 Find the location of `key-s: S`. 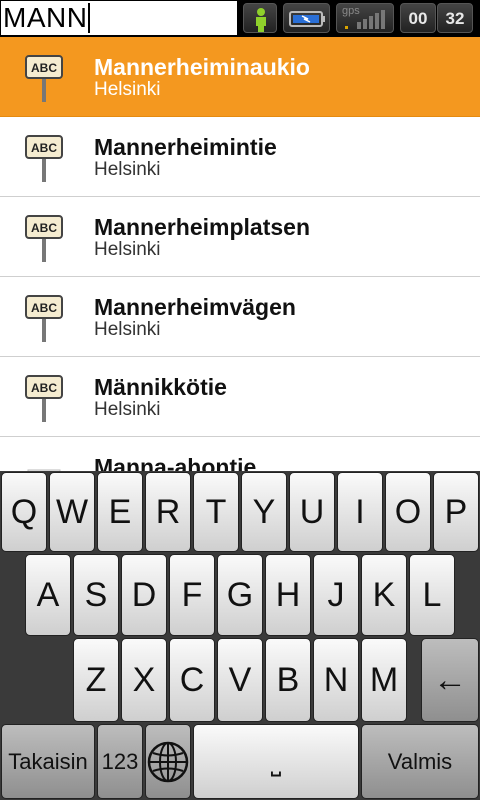

key-s: S is located at coordinates (96, 595).